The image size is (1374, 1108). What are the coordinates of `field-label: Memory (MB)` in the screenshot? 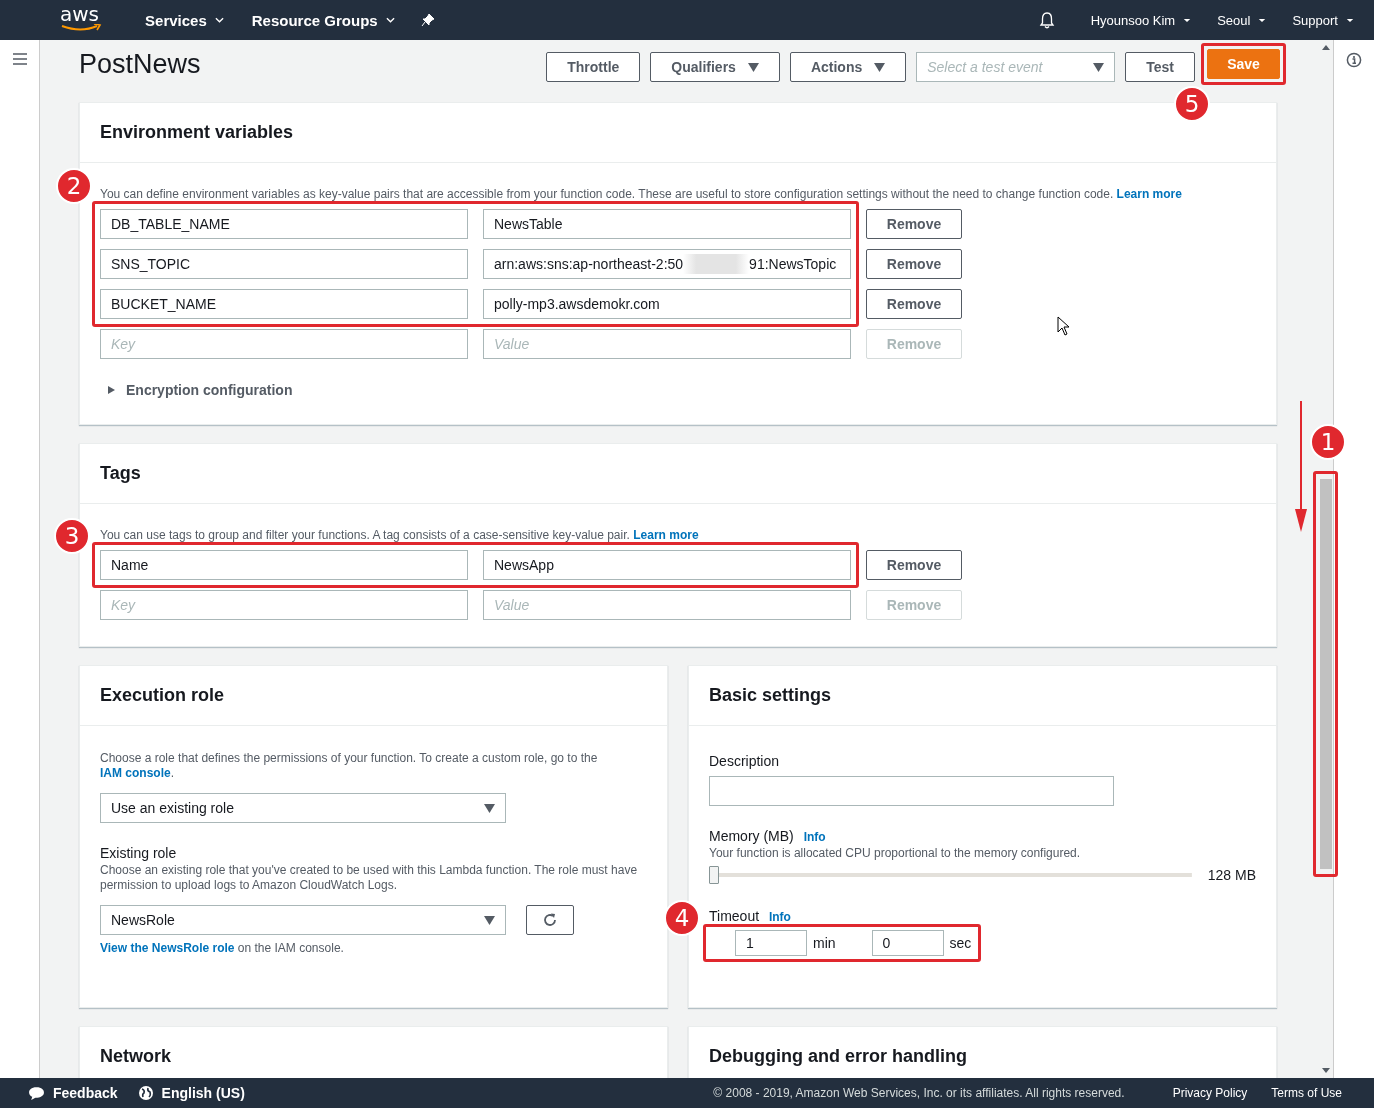 It's located at (751, 836).